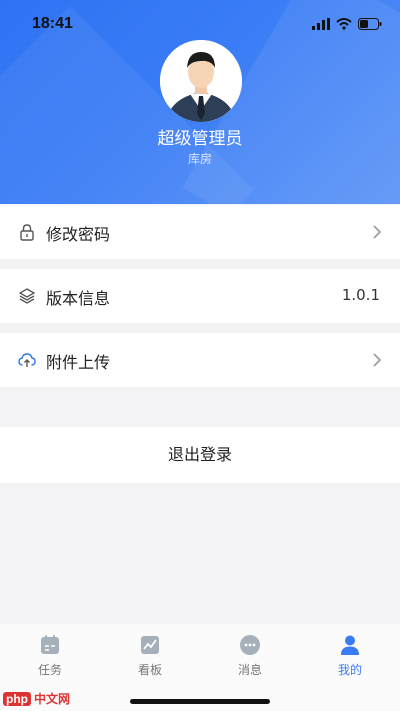 The image size is (400, 711). I want to click on menu-item-change-password: 修改密码, so click(200, 232).